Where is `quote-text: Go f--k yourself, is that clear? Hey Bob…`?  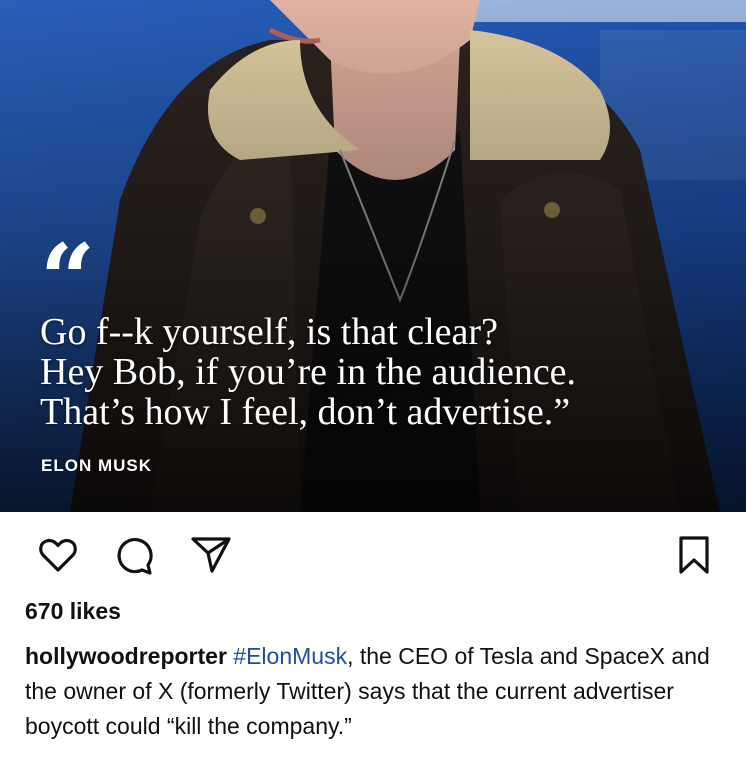
quote-text: Go f--k yourself, is that clear? Hey Bob… is located at coordinates (385, 372).